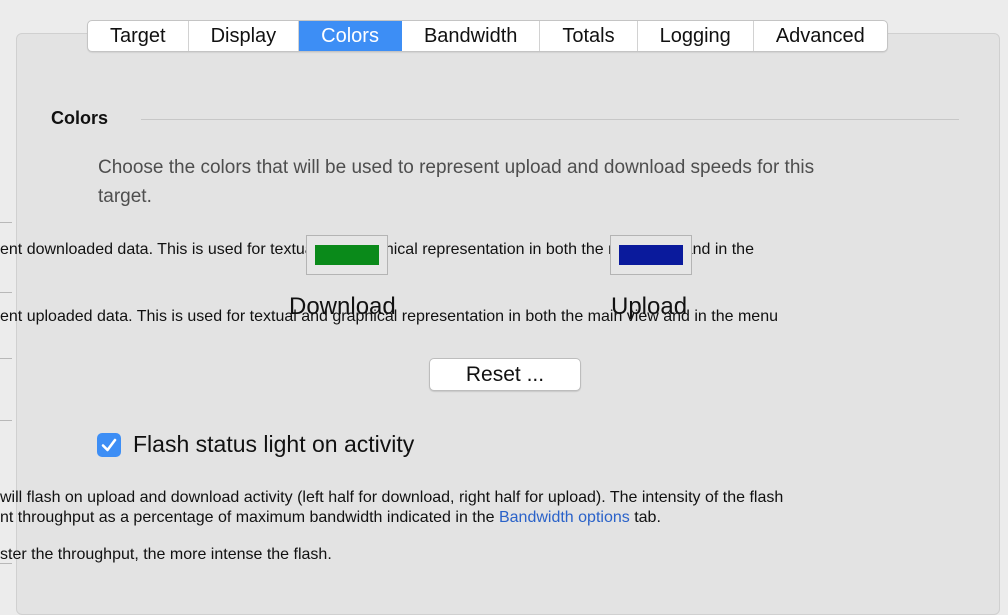 This screenshot has height=615, width=1008. I want to click on section-title: Colors, so click(80, 118).